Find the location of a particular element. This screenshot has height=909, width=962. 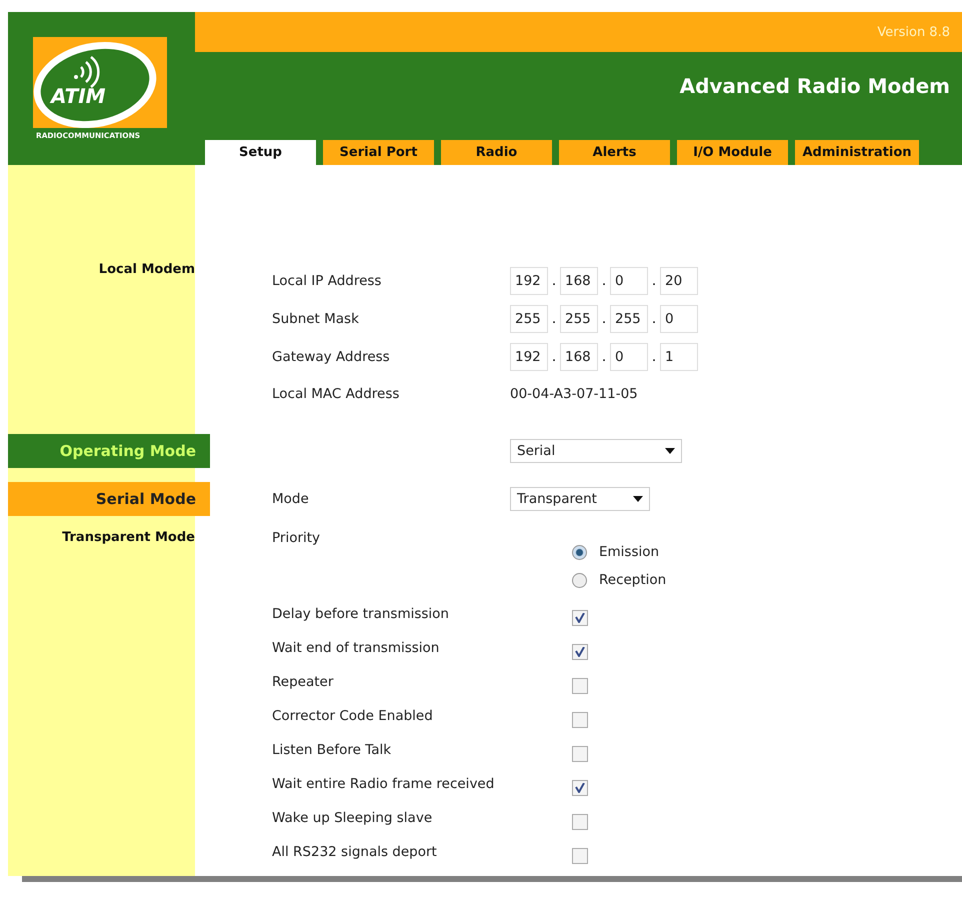

field-label: Wait entire Radio frame received is located at coordinates (384, 783).